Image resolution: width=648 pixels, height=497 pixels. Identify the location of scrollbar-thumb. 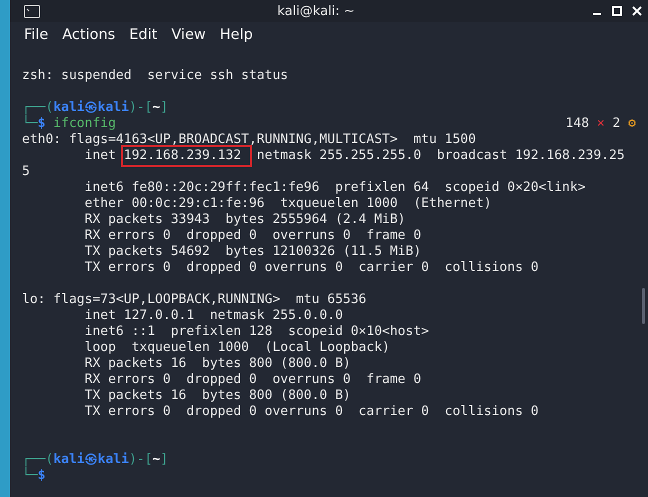
(643, 306).